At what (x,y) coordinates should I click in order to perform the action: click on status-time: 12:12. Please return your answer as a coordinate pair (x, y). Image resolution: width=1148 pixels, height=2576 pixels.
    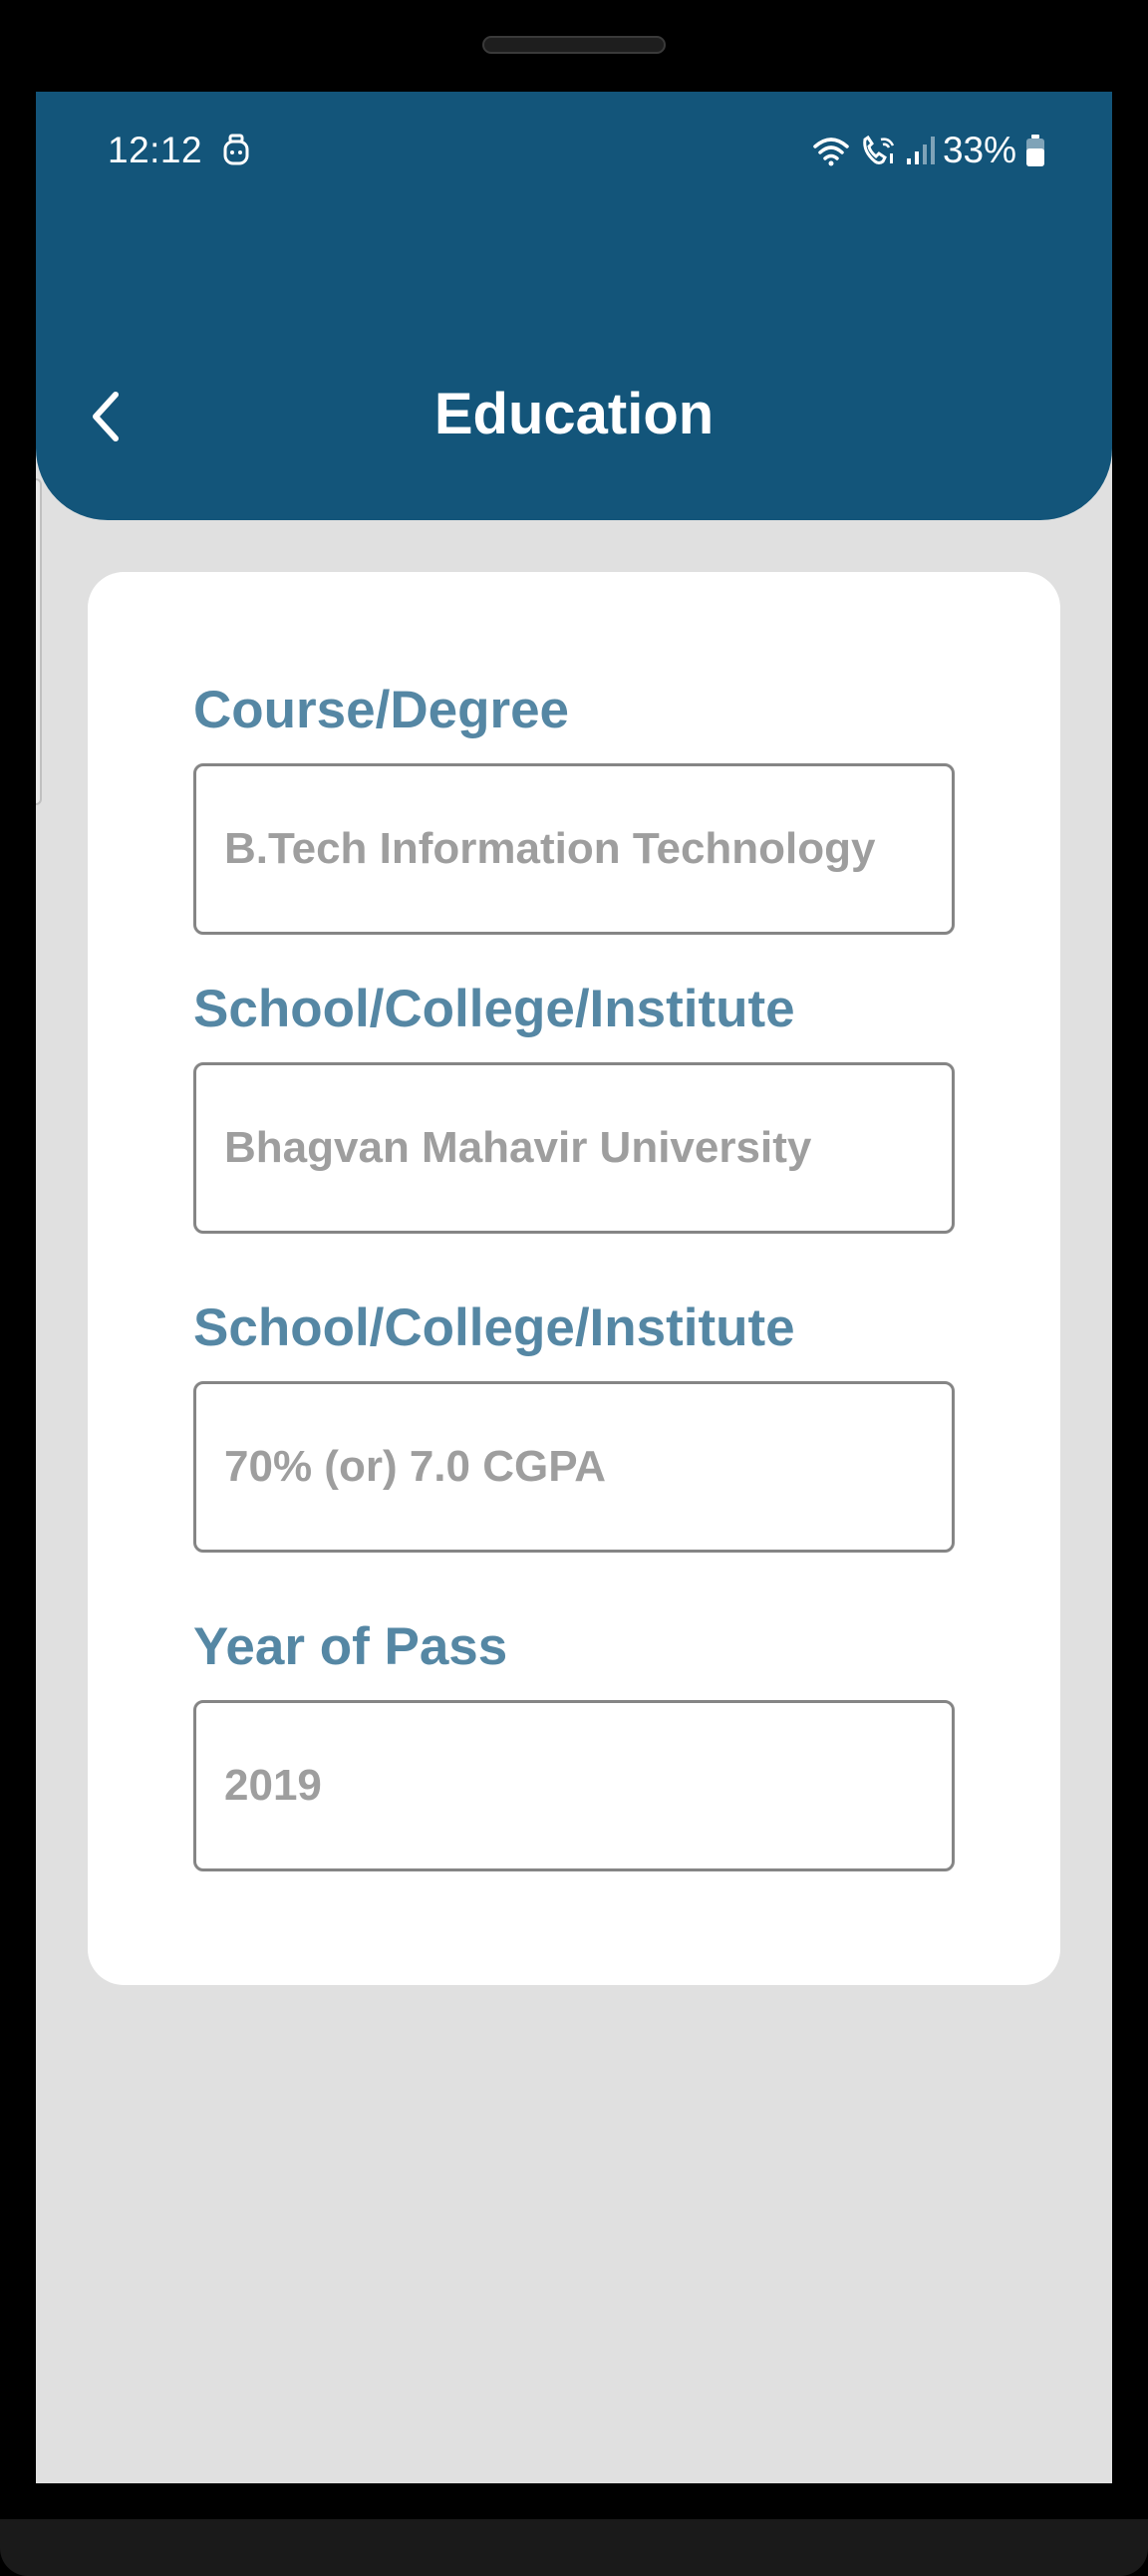
    Looking at the image, I should click on (155, 150).